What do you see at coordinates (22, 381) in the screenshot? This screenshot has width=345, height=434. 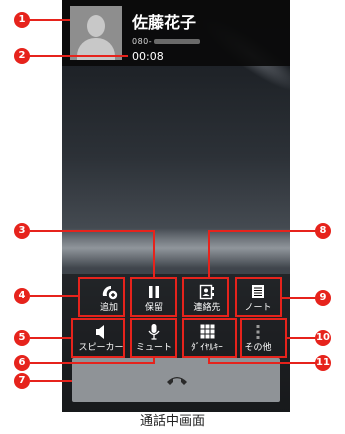 I see `callout-7: 7` at bounding box center [22, 381].